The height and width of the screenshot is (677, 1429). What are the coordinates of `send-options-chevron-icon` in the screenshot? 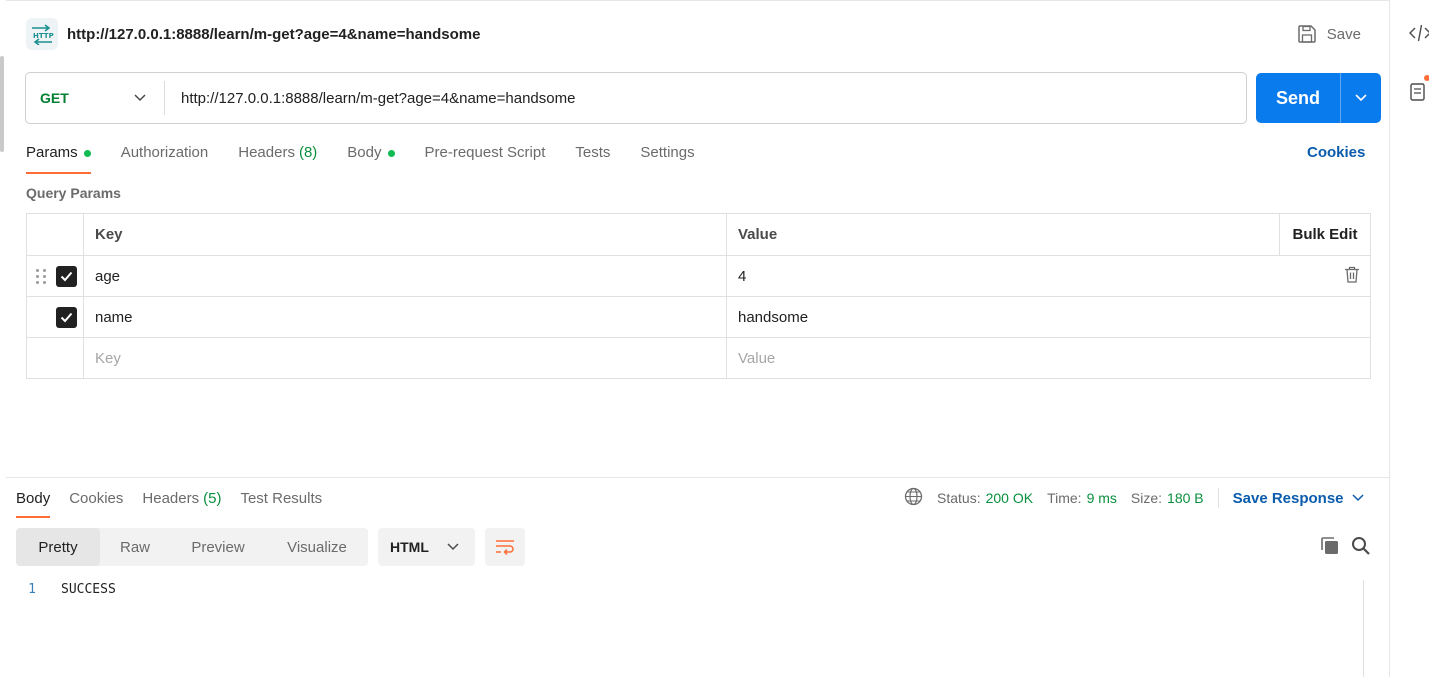 It's located at (1361, 98).